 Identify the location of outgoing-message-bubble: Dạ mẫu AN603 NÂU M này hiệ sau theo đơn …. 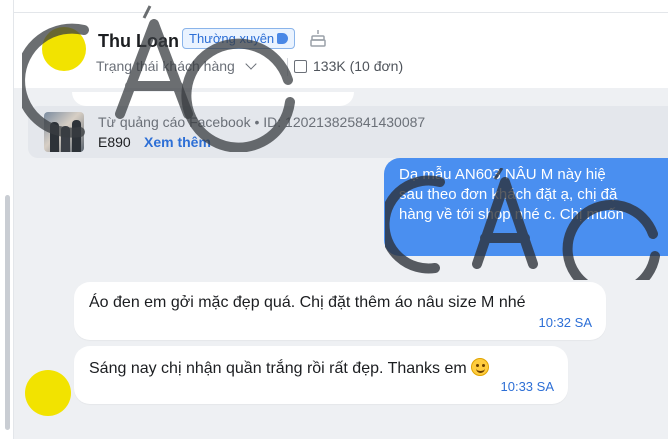
(526, 207).